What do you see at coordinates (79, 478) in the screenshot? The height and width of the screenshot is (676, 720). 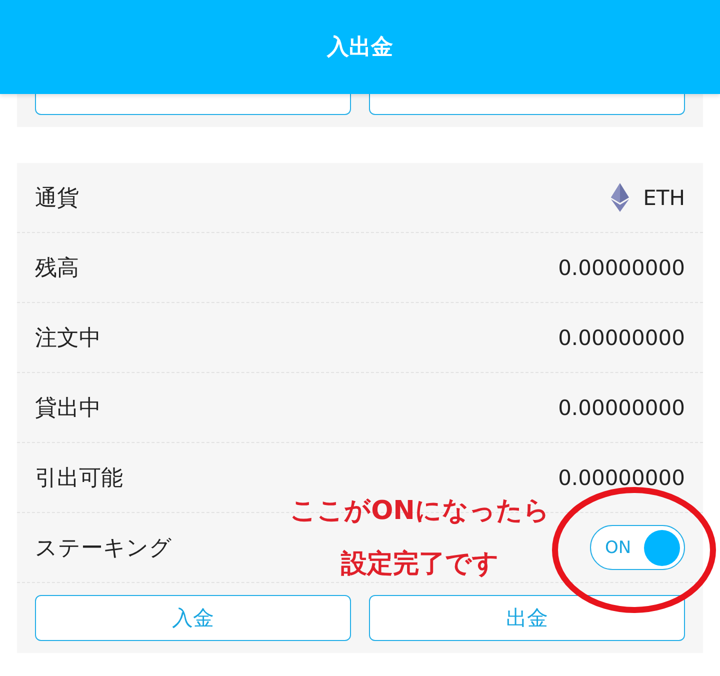 I see `row-label: 引出可能` at bounding box center [79, 478].